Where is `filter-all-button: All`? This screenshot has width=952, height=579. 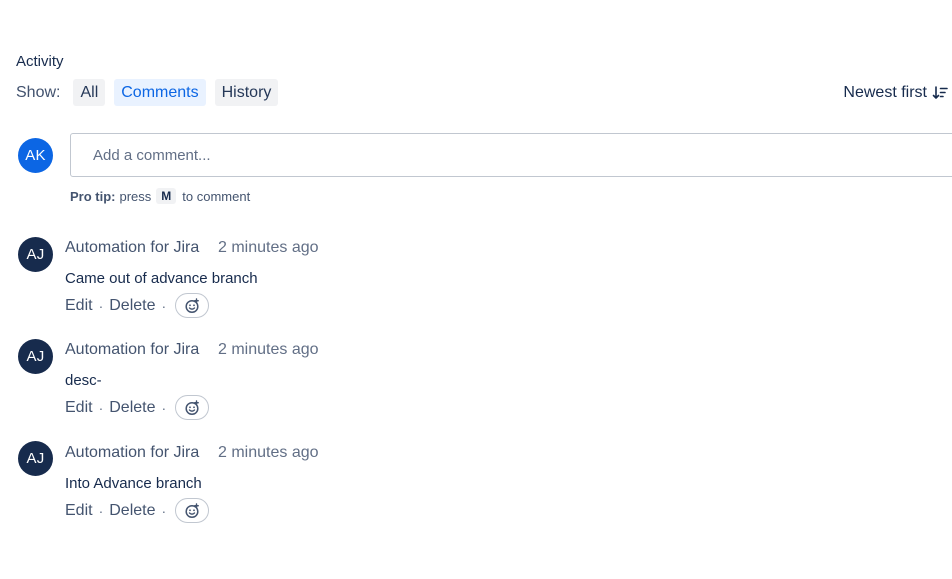 filter-all-button: All is located at coordinates (89, 92).